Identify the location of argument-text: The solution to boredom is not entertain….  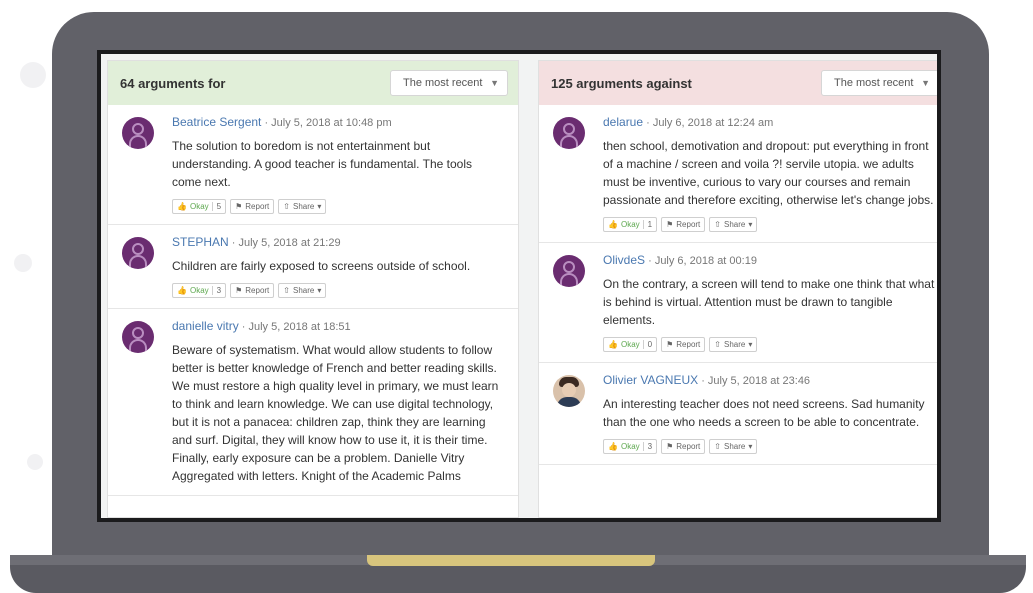
(322, 164).